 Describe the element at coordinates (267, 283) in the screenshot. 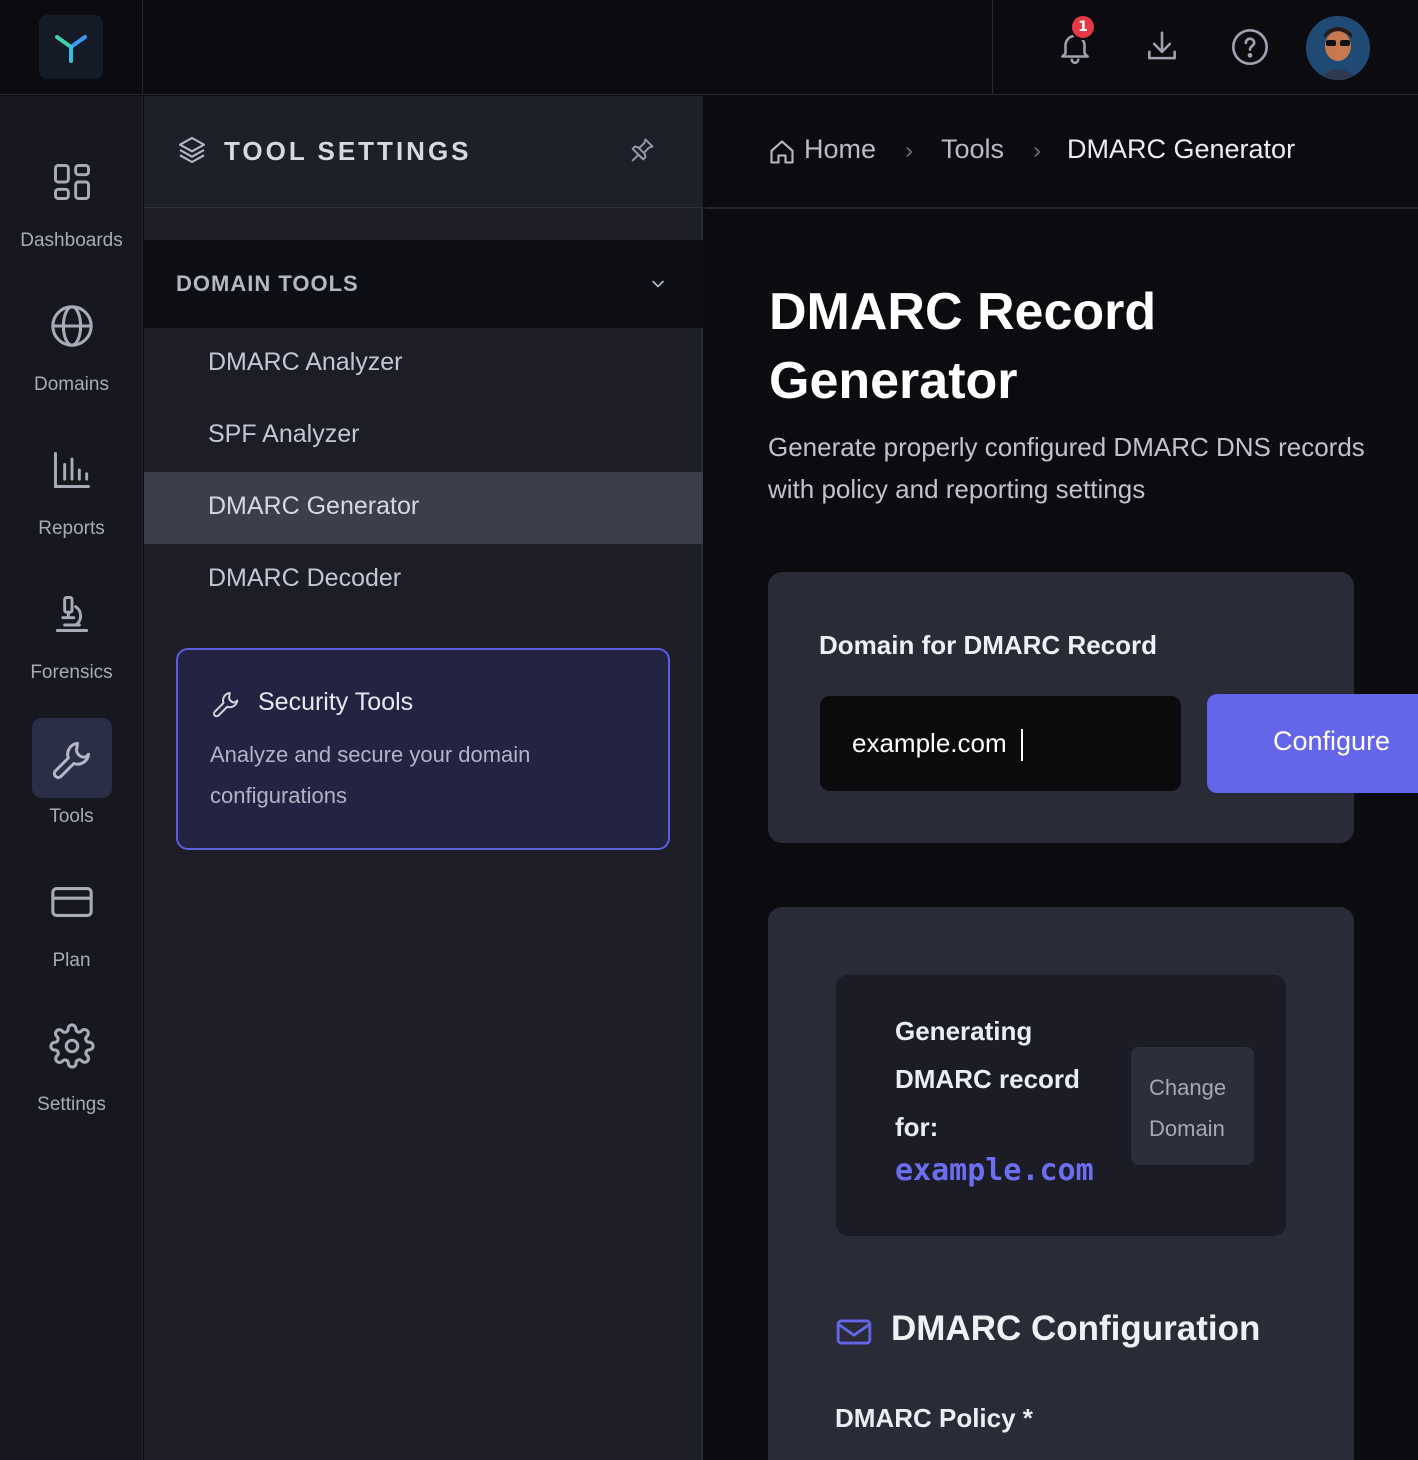

I see `section-title: DOMAIN TOOLS` at that location.